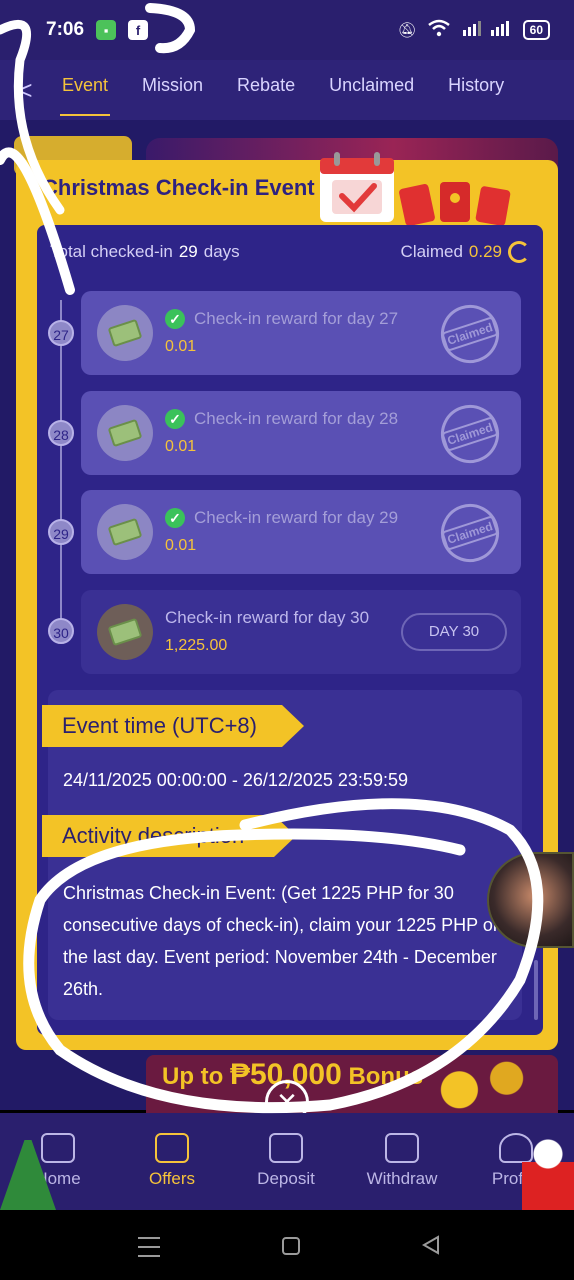 The width and height of the screenshot is (574, 1280). Describe the element at coordinates (169, 836) in the screenshot. I see `activity-description-heading: Activity description` at that location.